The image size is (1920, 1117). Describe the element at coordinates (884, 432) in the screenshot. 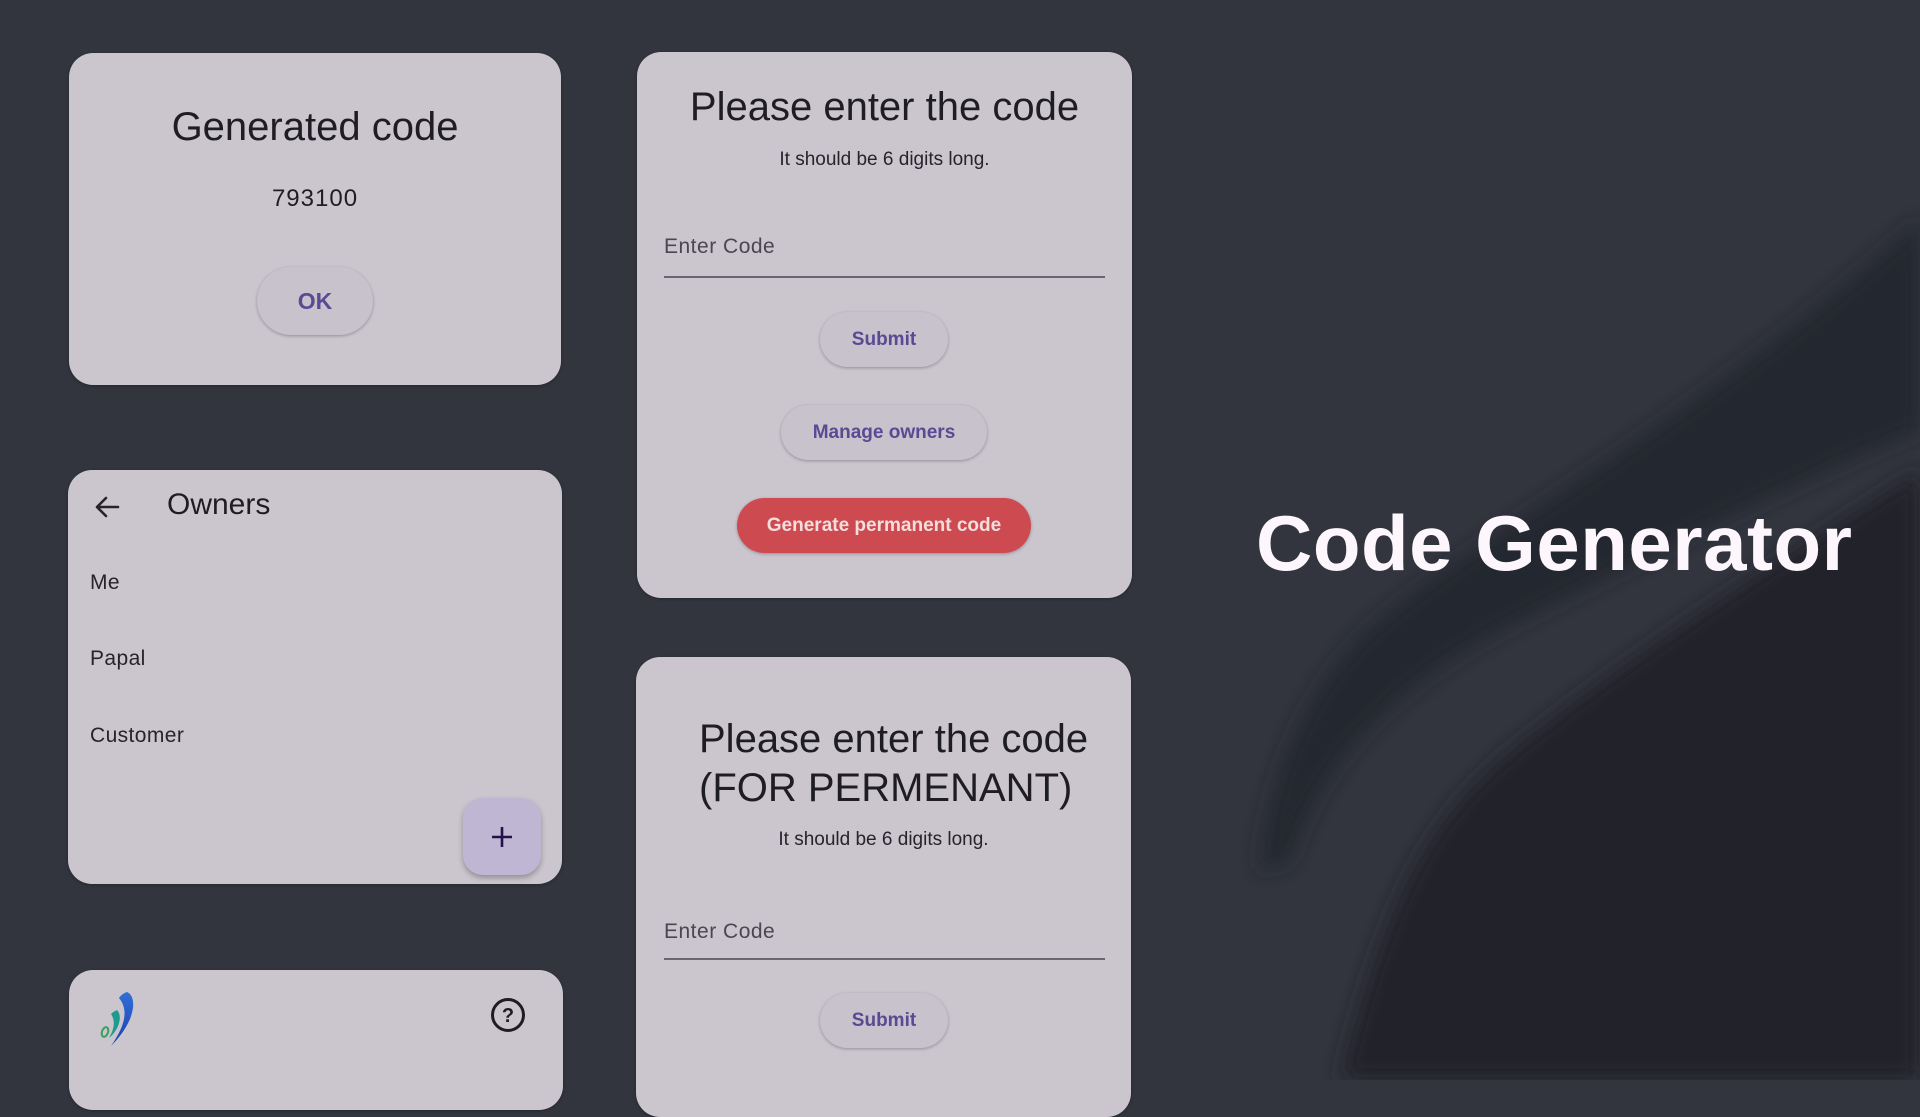

I see `manage-owners-button: Manage owners` at that location.